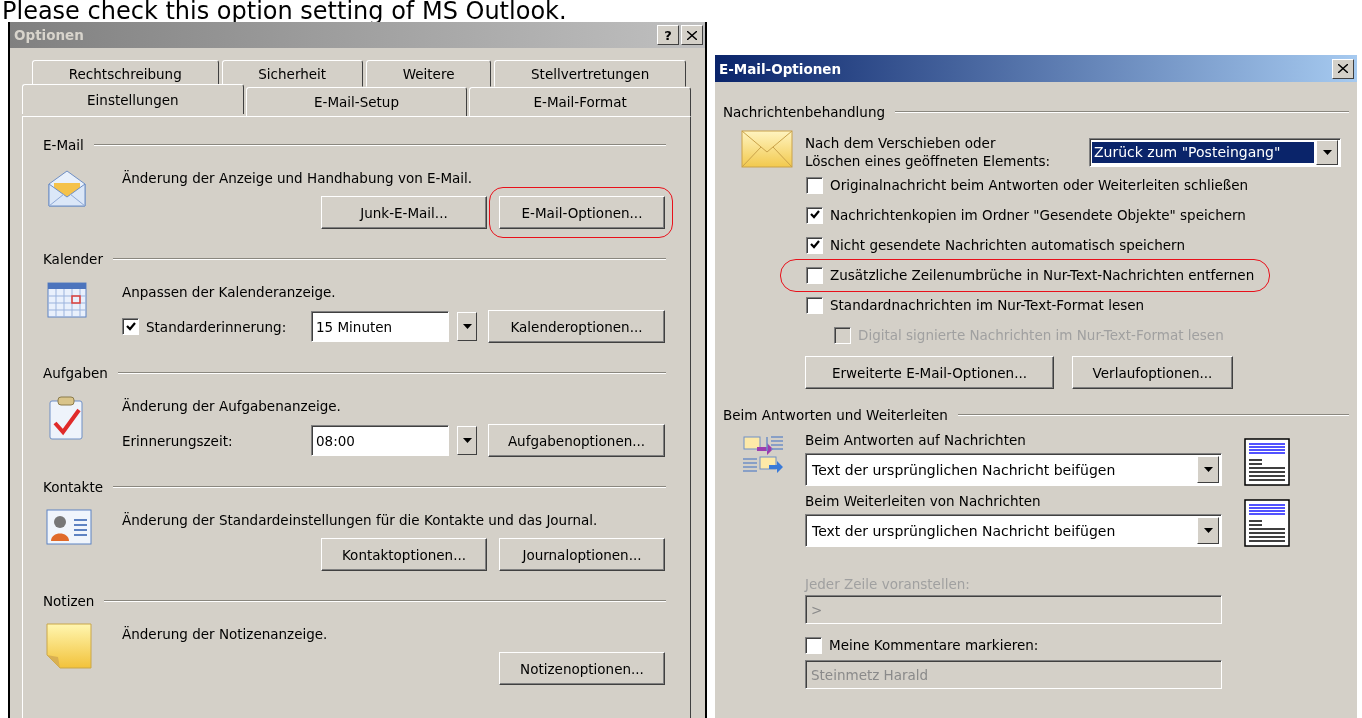  Describe the element at coordinates (928, 152) in the screenshot. I see `field-label: Nach dem Verschieben oder Löschen eines geöffneten Elements:` at that location.